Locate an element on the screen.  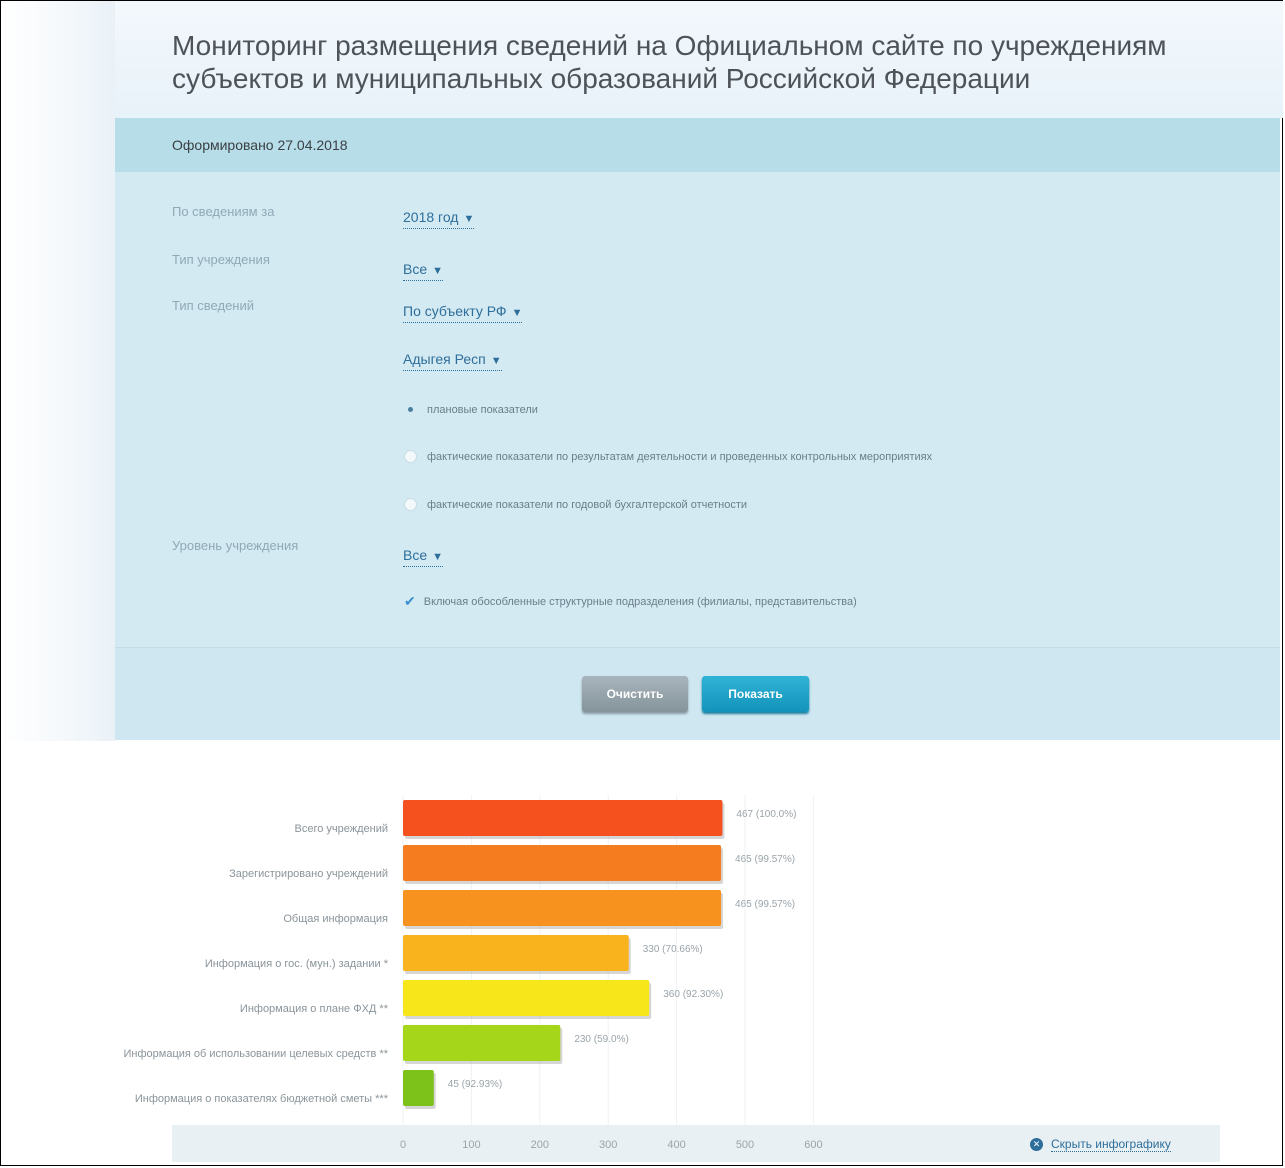
info-type-value: По субъекту РФ is located at coordinates (455, 311).